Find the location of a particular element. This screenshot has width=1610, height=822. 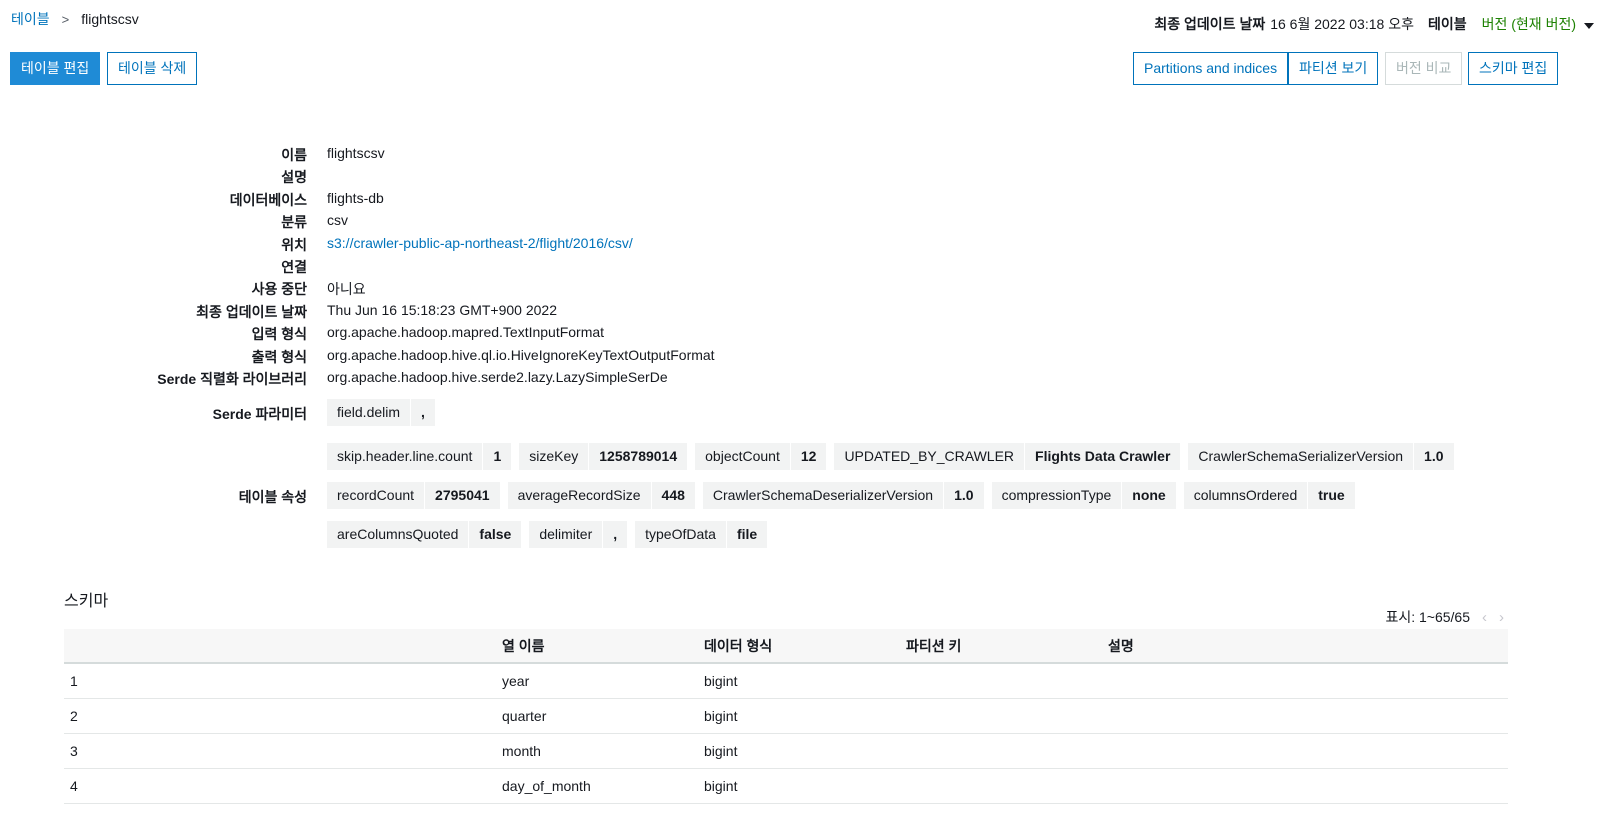

cell-index: 3 is located at coordinates (280, 751).